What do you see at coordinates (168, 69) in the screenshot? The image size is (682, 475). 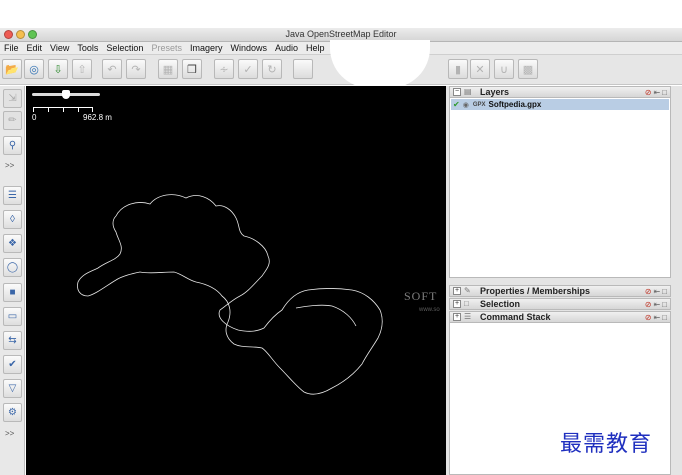 I see `preferences-icon: ▦` at bounding box center [168, 69].